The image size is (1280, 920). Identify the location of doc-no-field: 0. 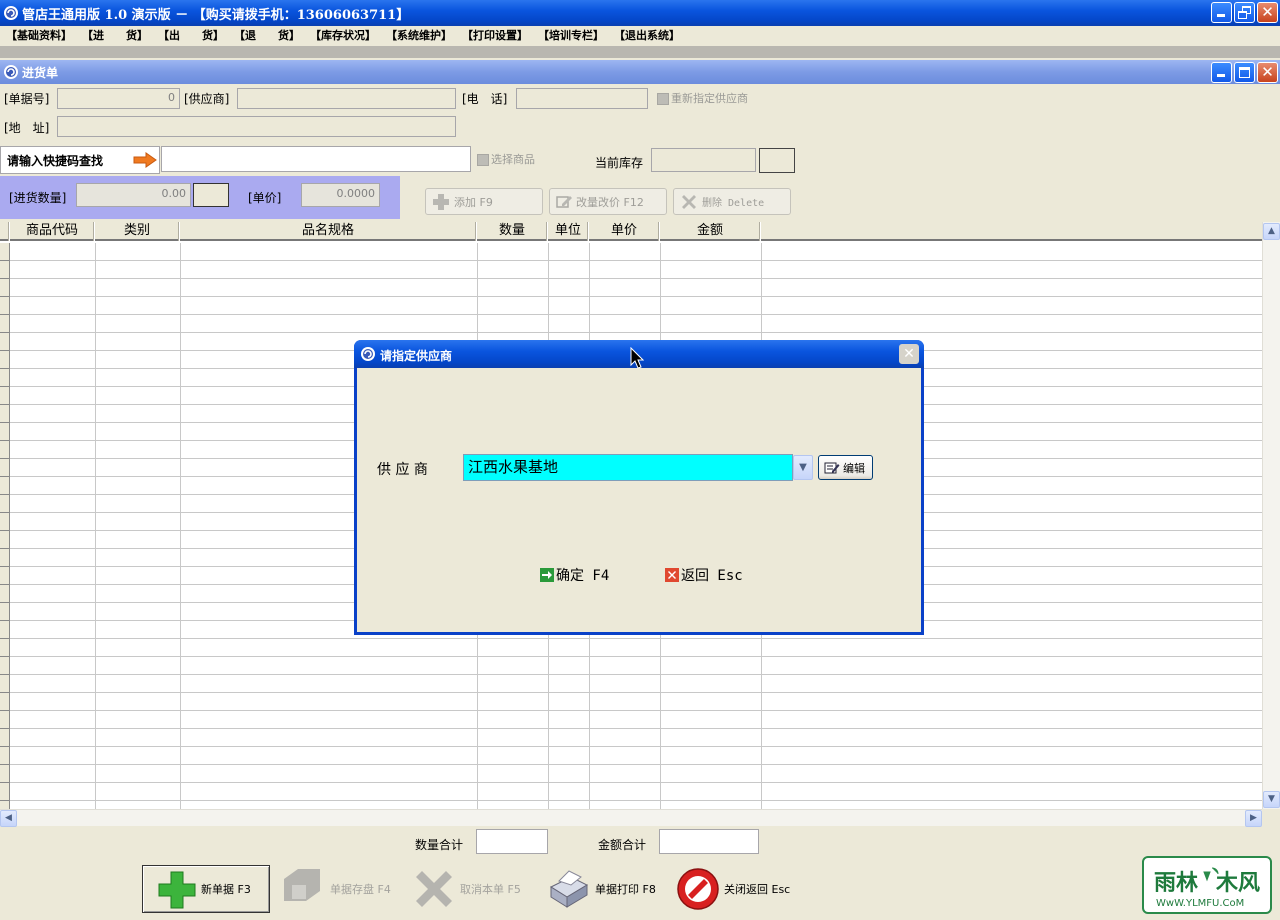
(118, 98).